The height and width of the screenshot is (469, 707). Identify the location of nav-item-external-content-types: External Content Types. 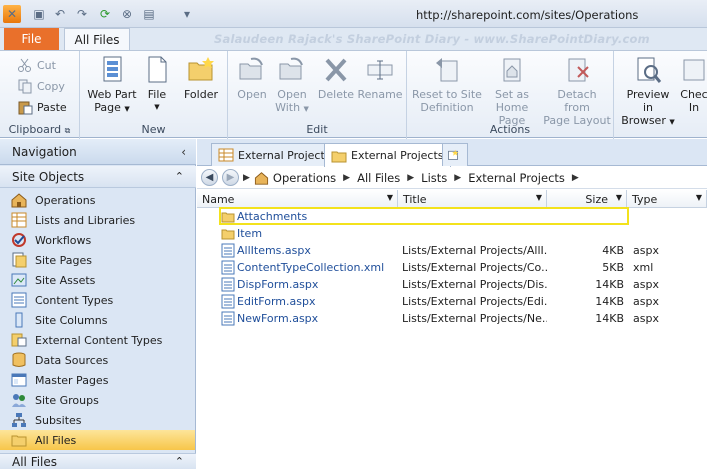
(97, 340).